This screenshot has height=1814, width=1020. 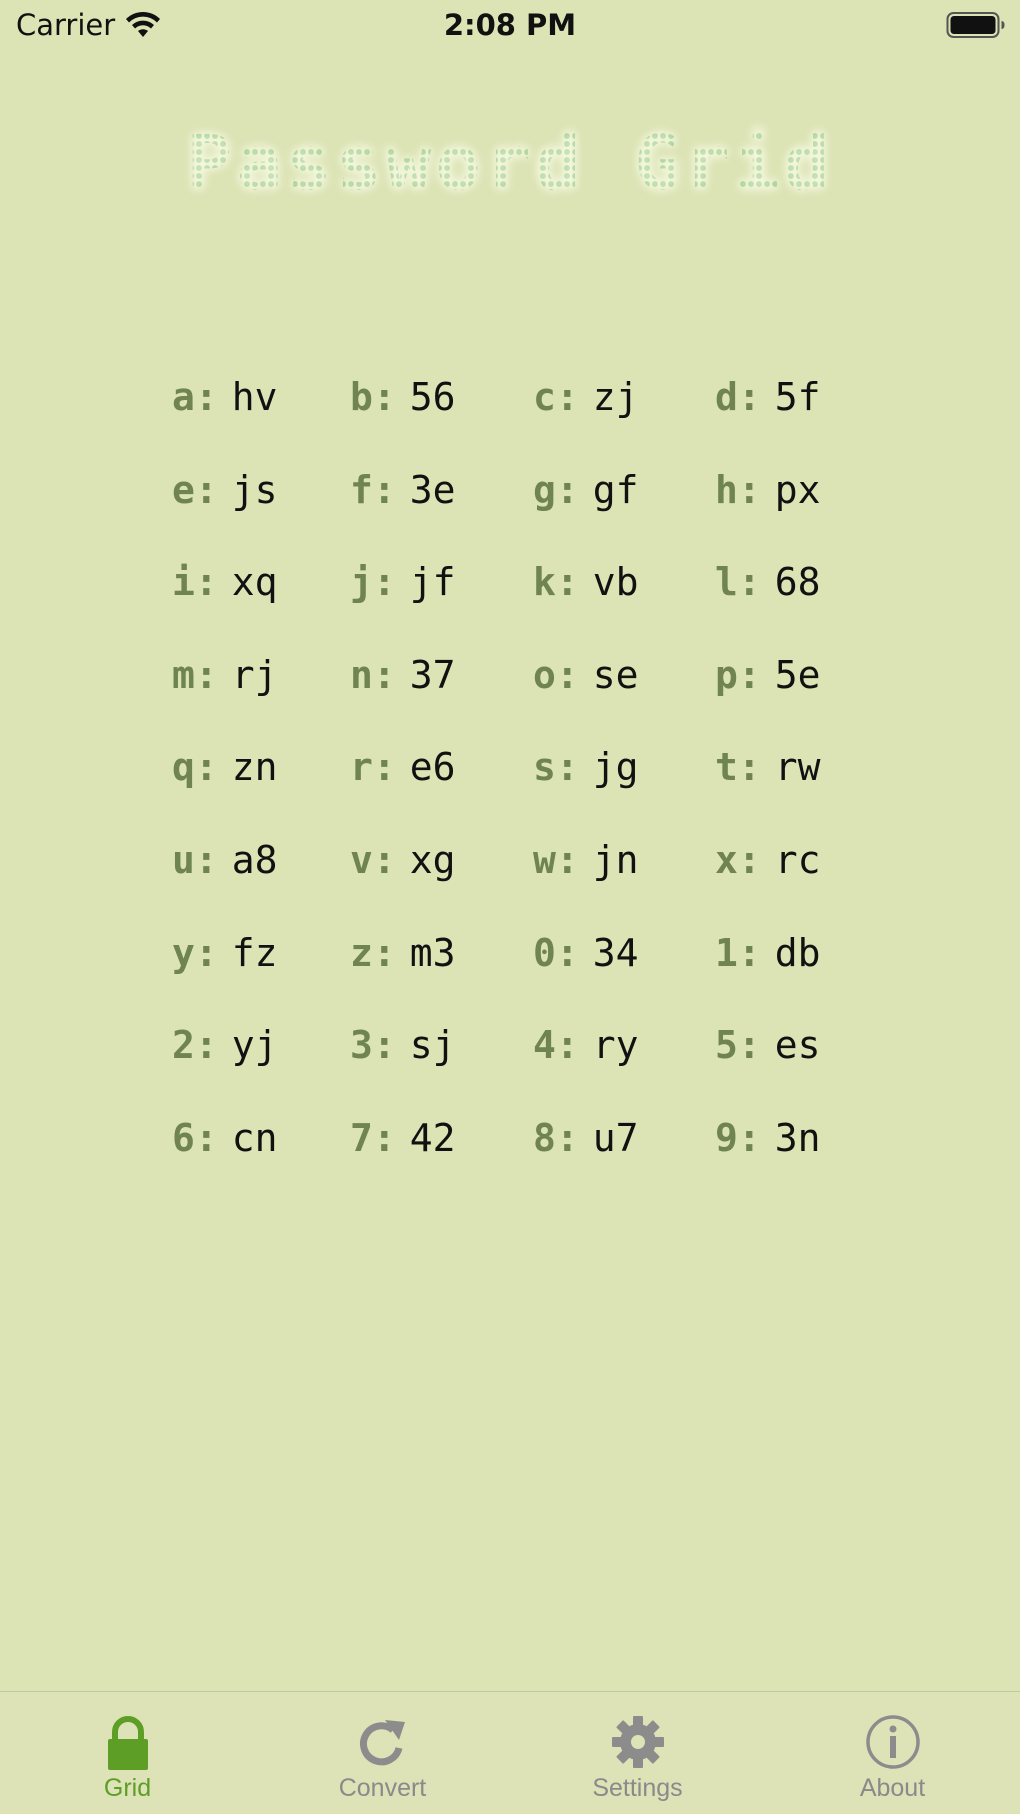 I want to click on grid-cell: m: rj, so click(x=261, y=689).